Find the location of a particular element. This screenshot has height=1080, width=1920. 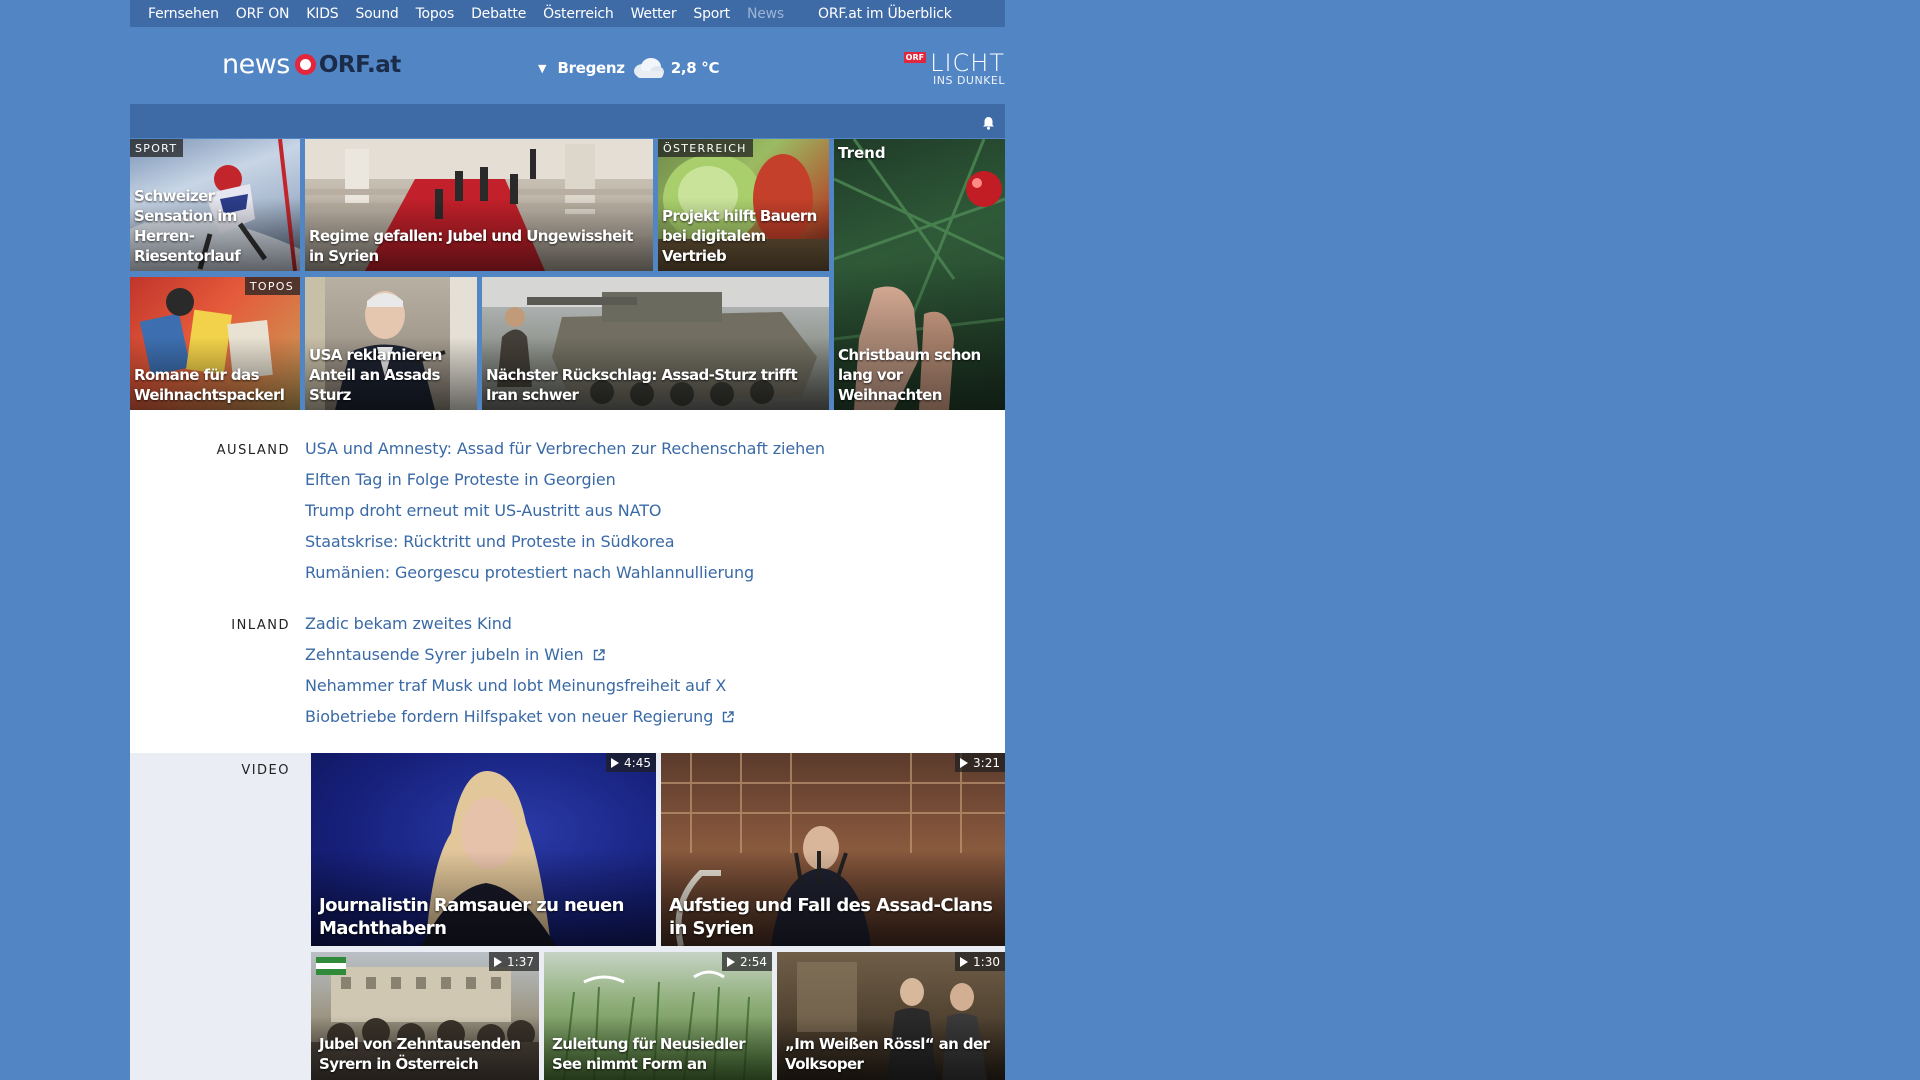

teaser-category-tag: SPORT is located at coordinates (157, 148).